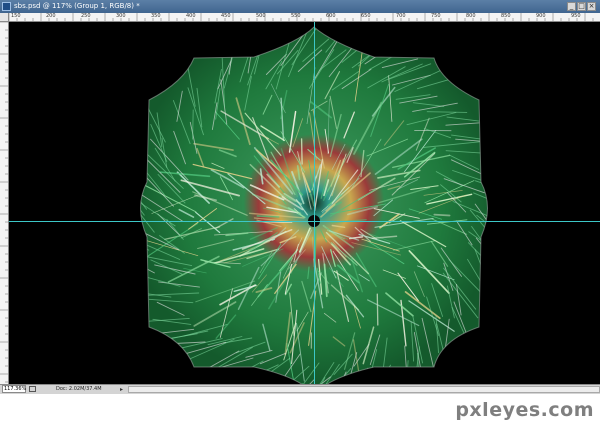 This screenshot has height=424, width=600. Describe the element at coordinates (121, 16) in the screenshot. I see `ruler-label: 300` at that location.